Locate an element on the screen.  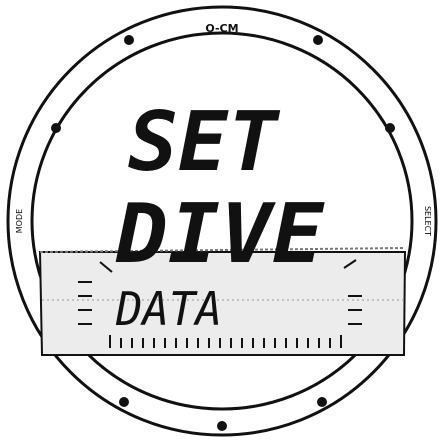
lcd-line-dive: DIVE is located at coordinates (220, 234).